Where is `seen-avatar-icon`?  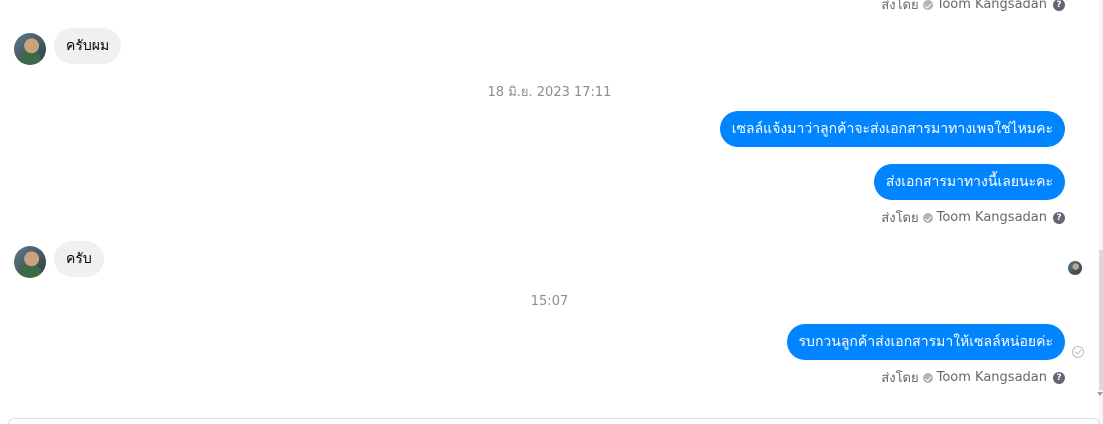 seen-avatar-icon is located at coordinates (1075, 268).